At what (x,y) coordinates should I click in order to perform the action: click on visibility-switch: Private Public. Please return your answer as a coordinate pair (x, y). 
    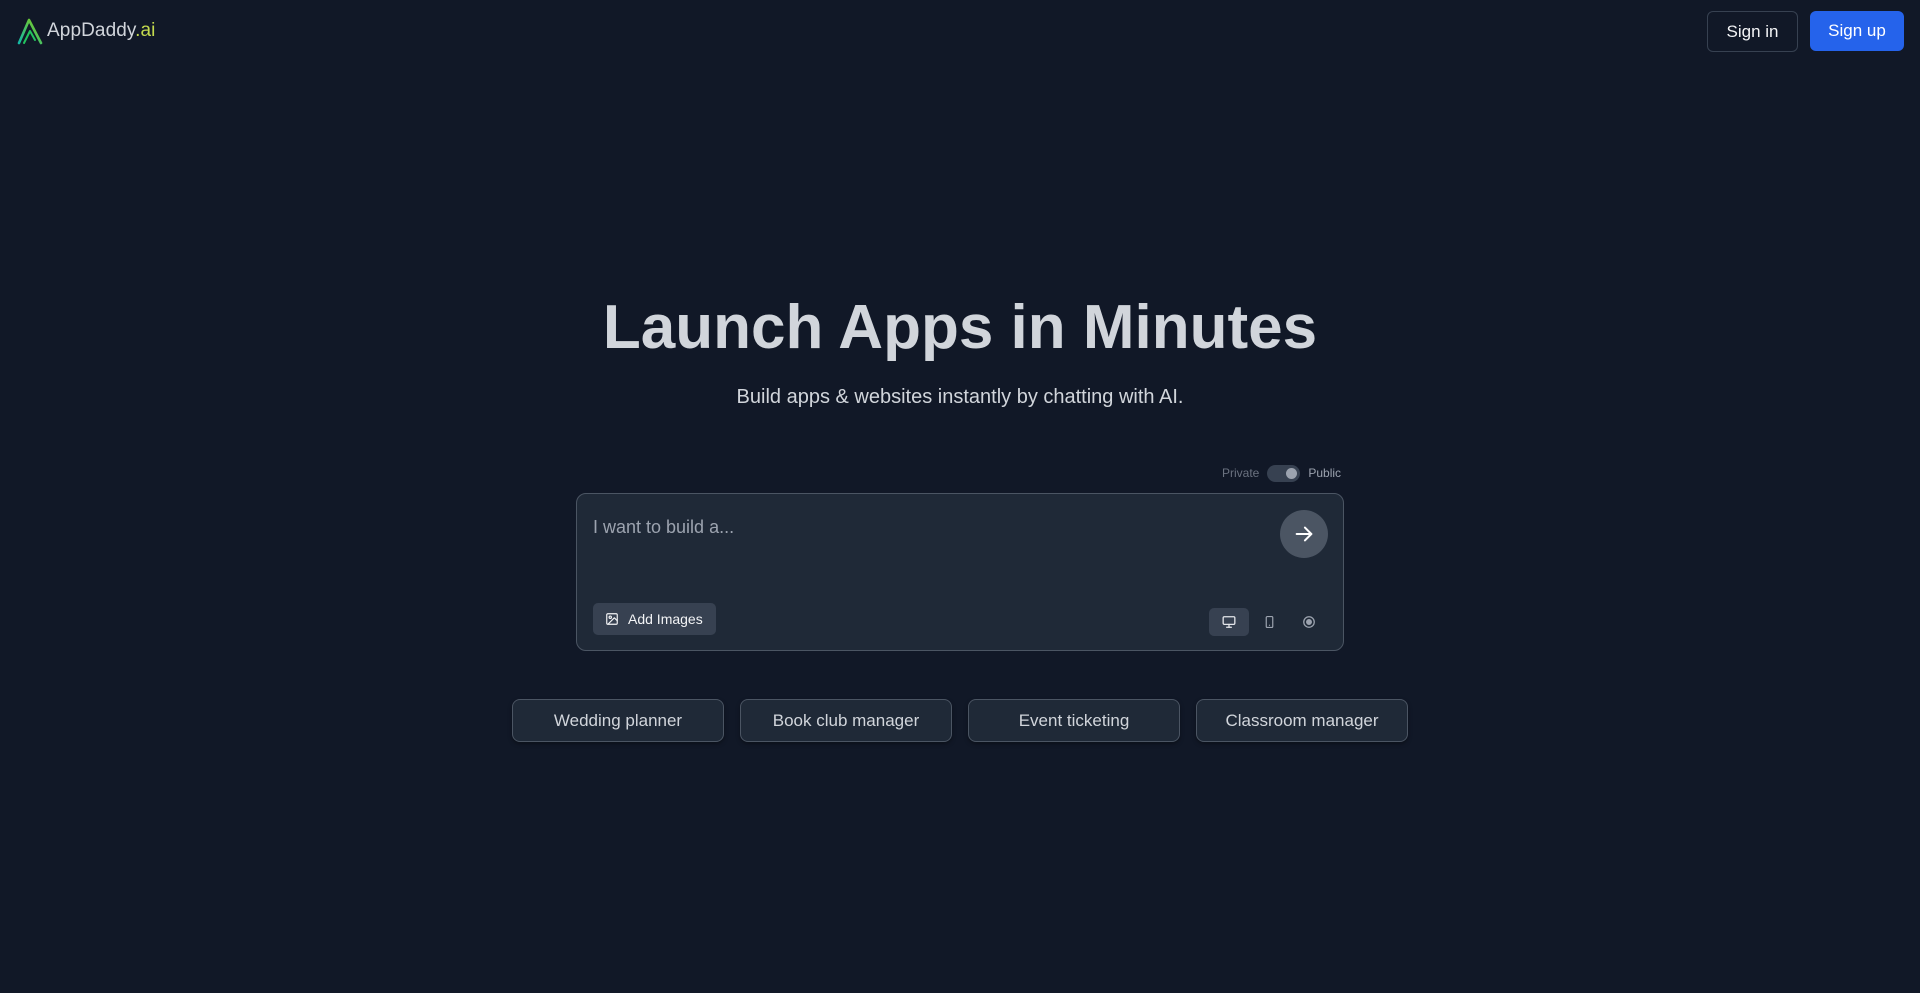
    Looking at the image, I should click on (1281, 473).